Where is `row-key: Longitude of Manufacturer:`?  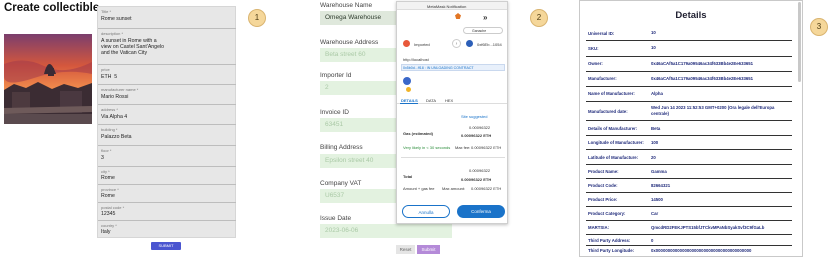
row-key: Longitude of Manufacturer: is located at coordinates (616, 142).